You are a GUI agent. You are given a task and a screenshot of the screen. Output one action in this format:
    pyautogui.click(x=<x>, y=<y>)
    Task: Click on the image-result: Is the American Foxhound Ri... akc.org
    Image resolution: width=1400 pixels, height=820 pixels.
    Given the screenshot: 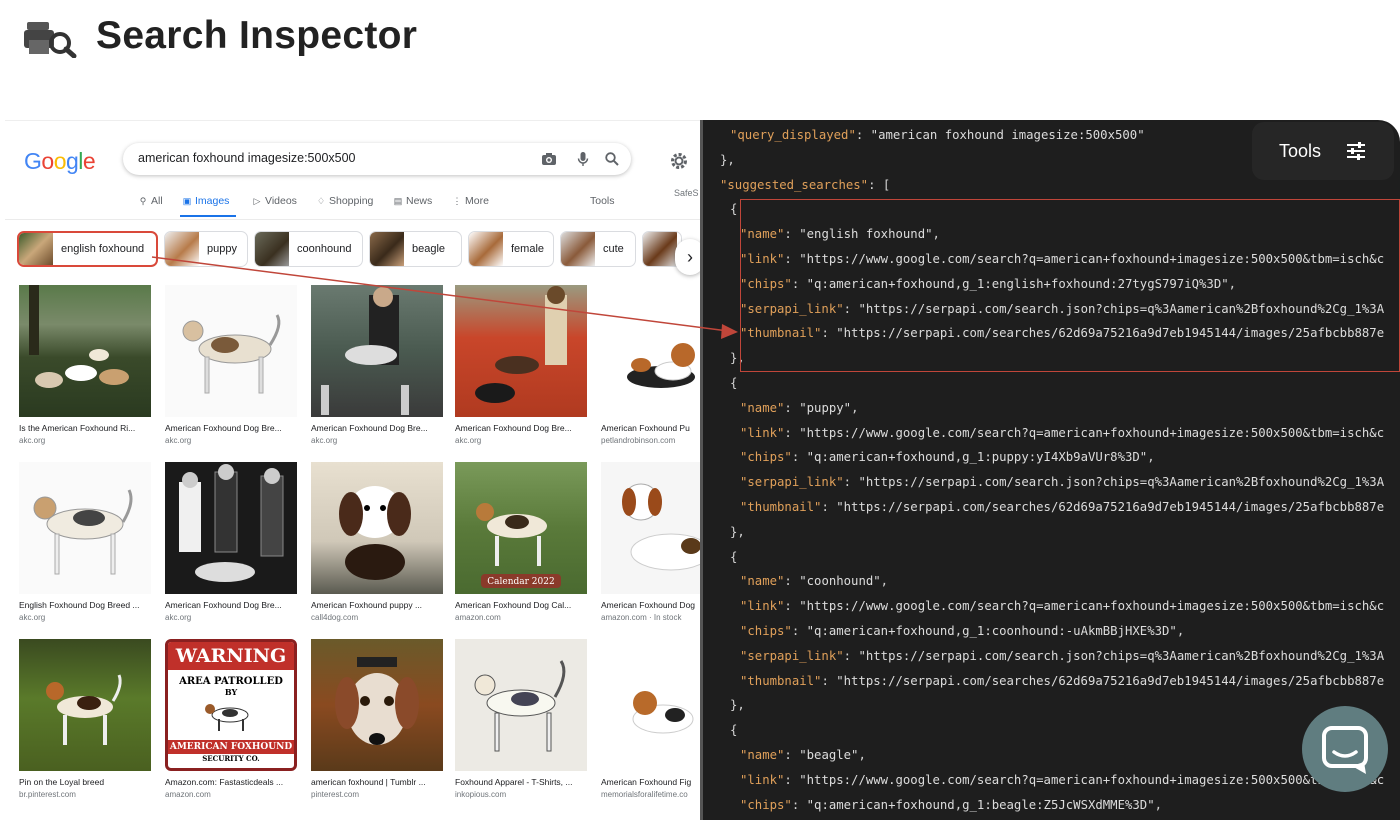 What is the action you would take?
    pyautogui.click(x=85, y=365)
    